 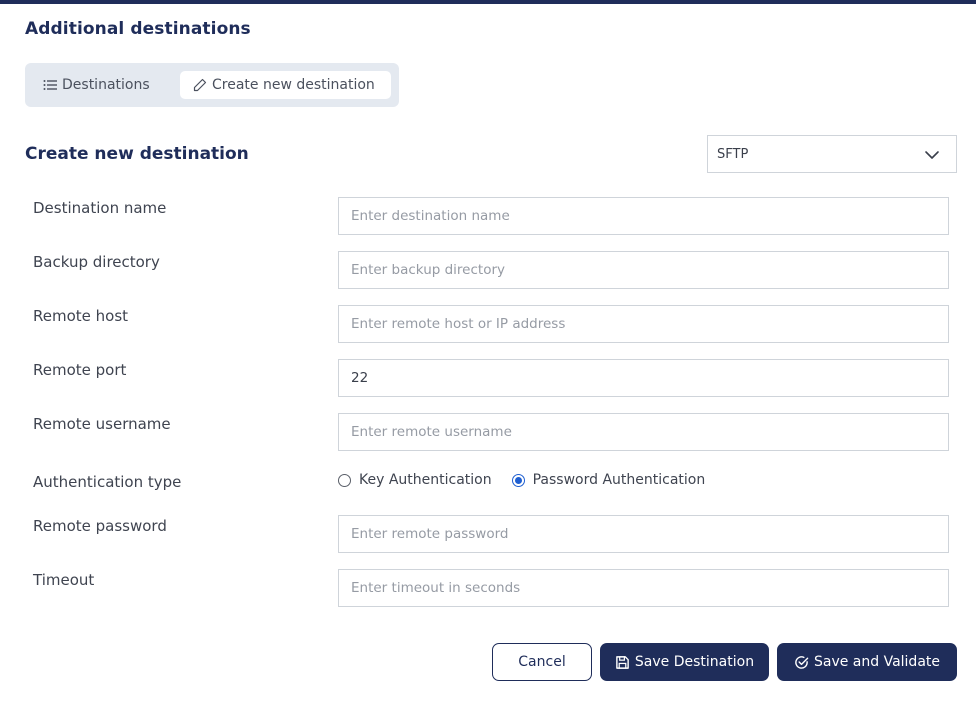 What do you see at coordinates (877, 662) in the screenshot?
I see `save-and-validate-label: Save and Validate` at bounding box center [877, 662].